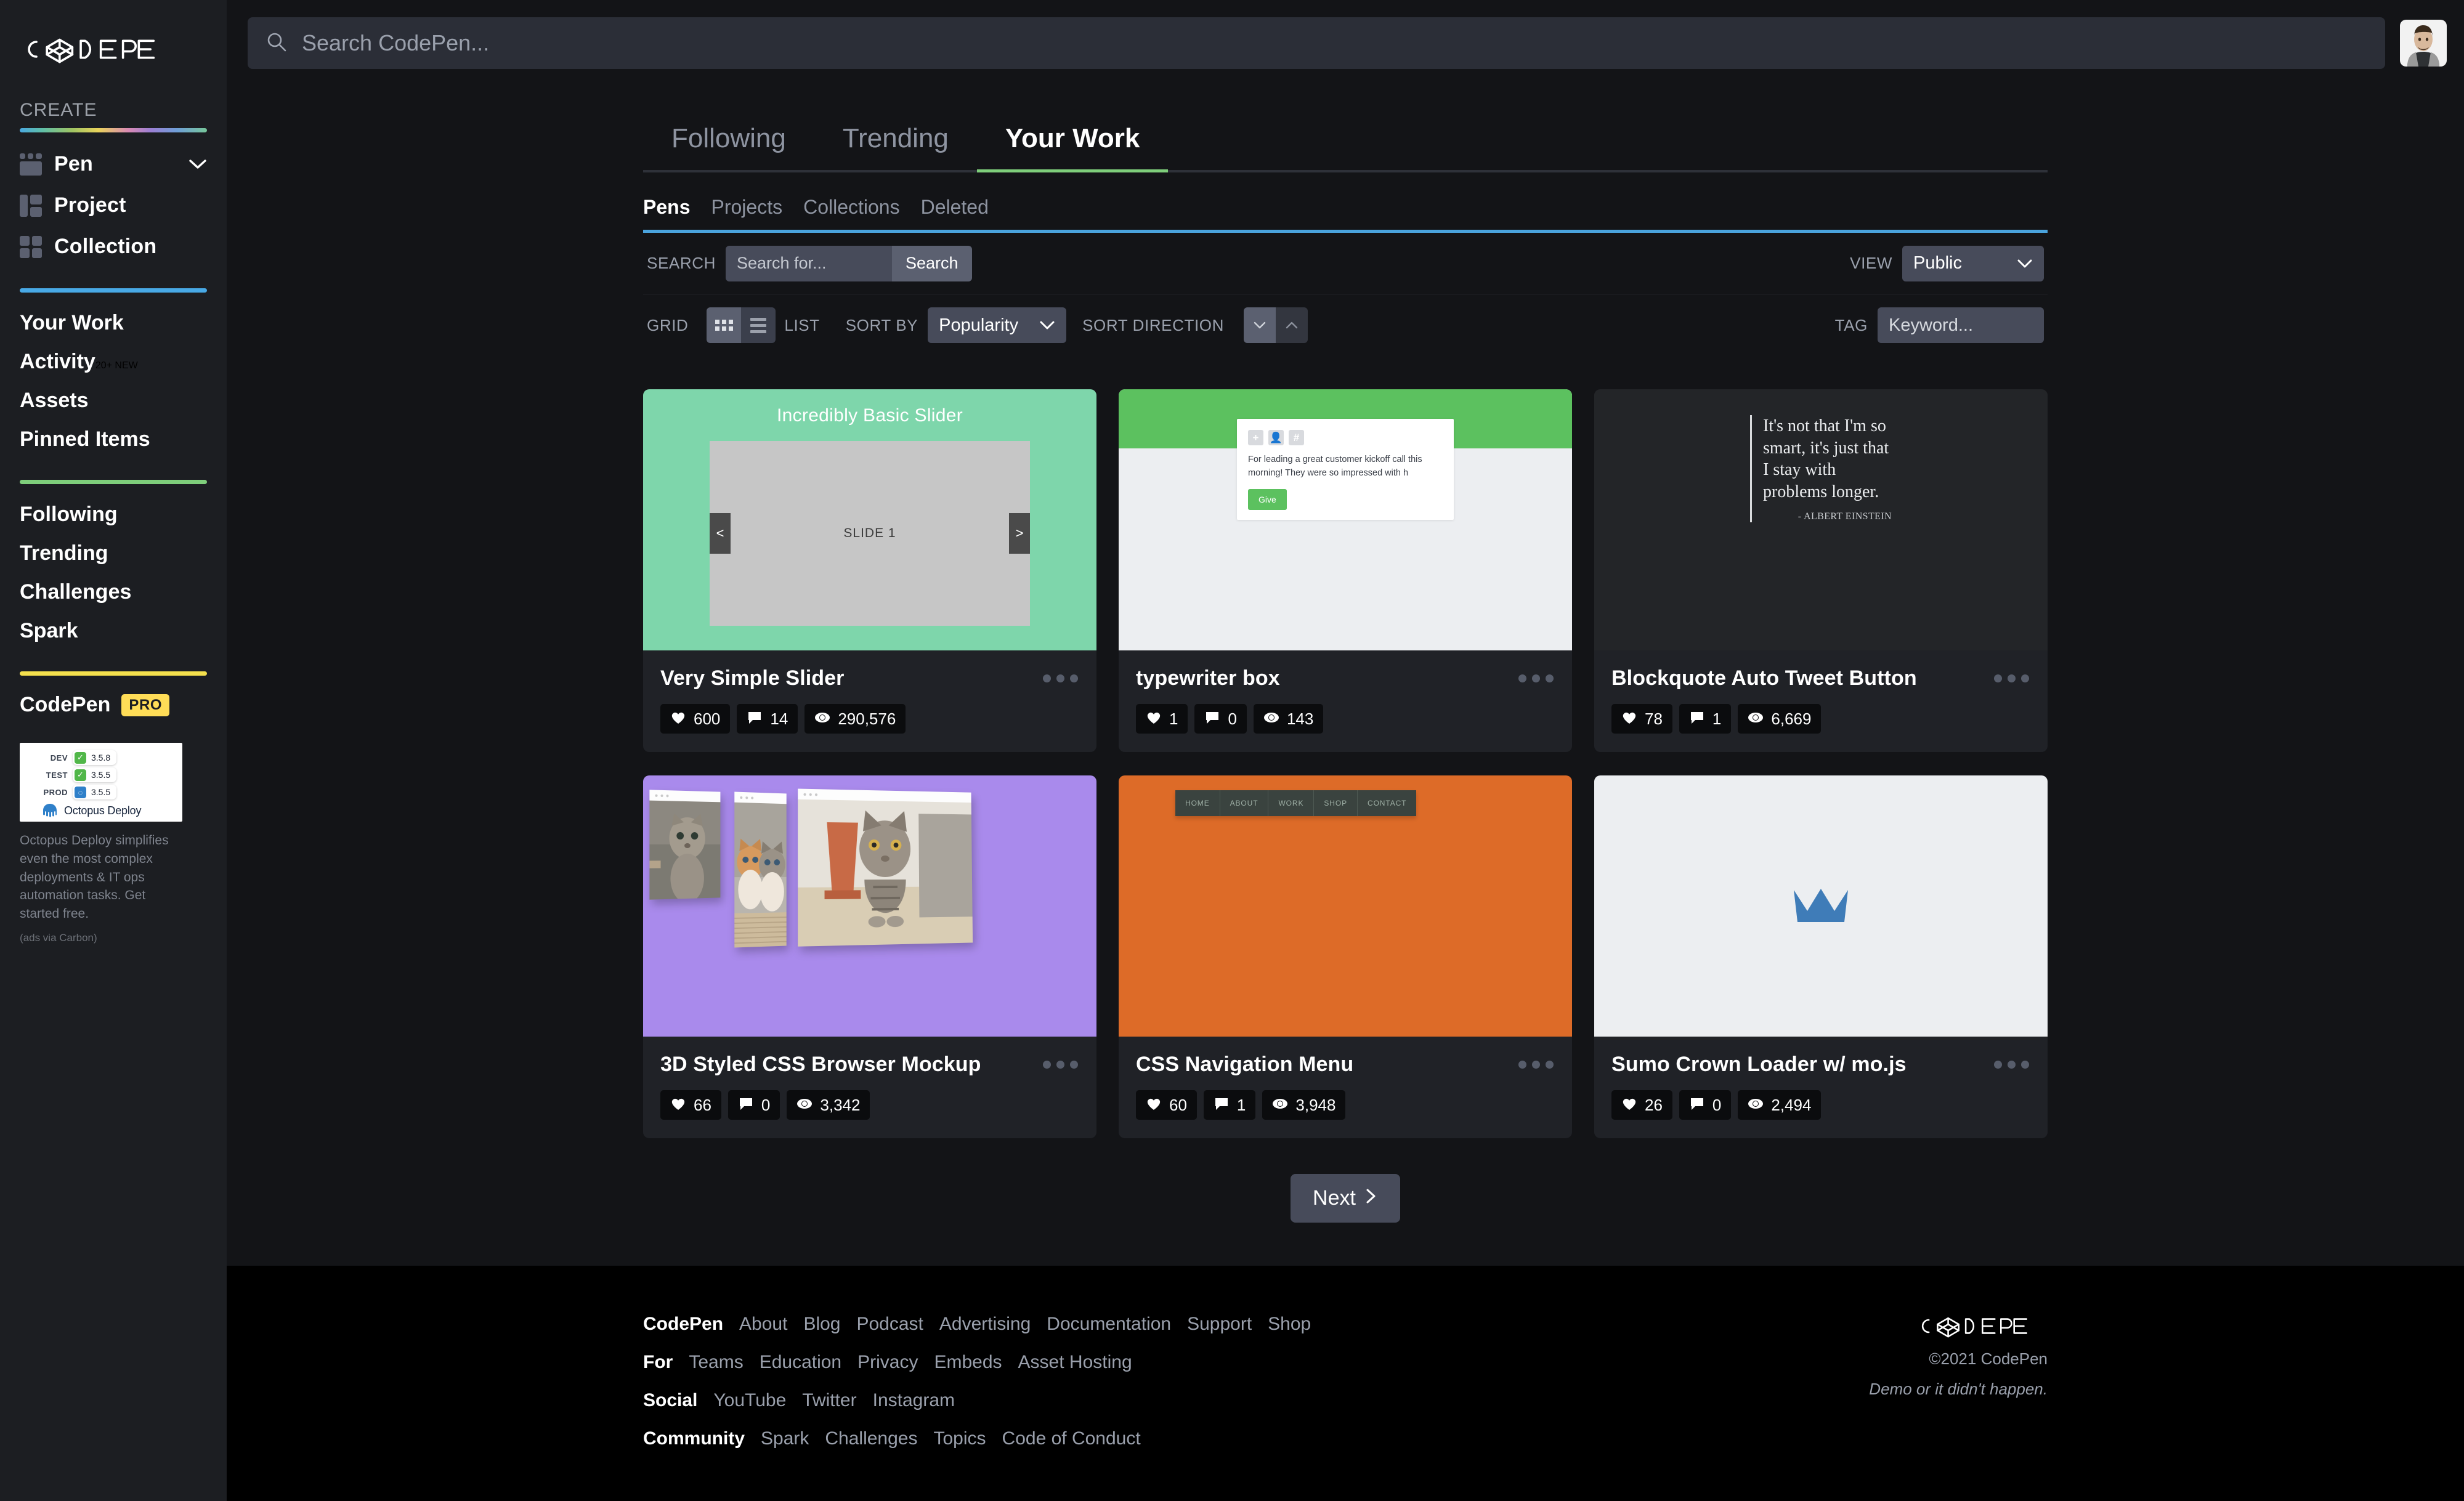  What do you see at coordinates (113, 400) in the screenshot?
I see `sidebar-item-assets: Assets` at bounding box center [113, 400].